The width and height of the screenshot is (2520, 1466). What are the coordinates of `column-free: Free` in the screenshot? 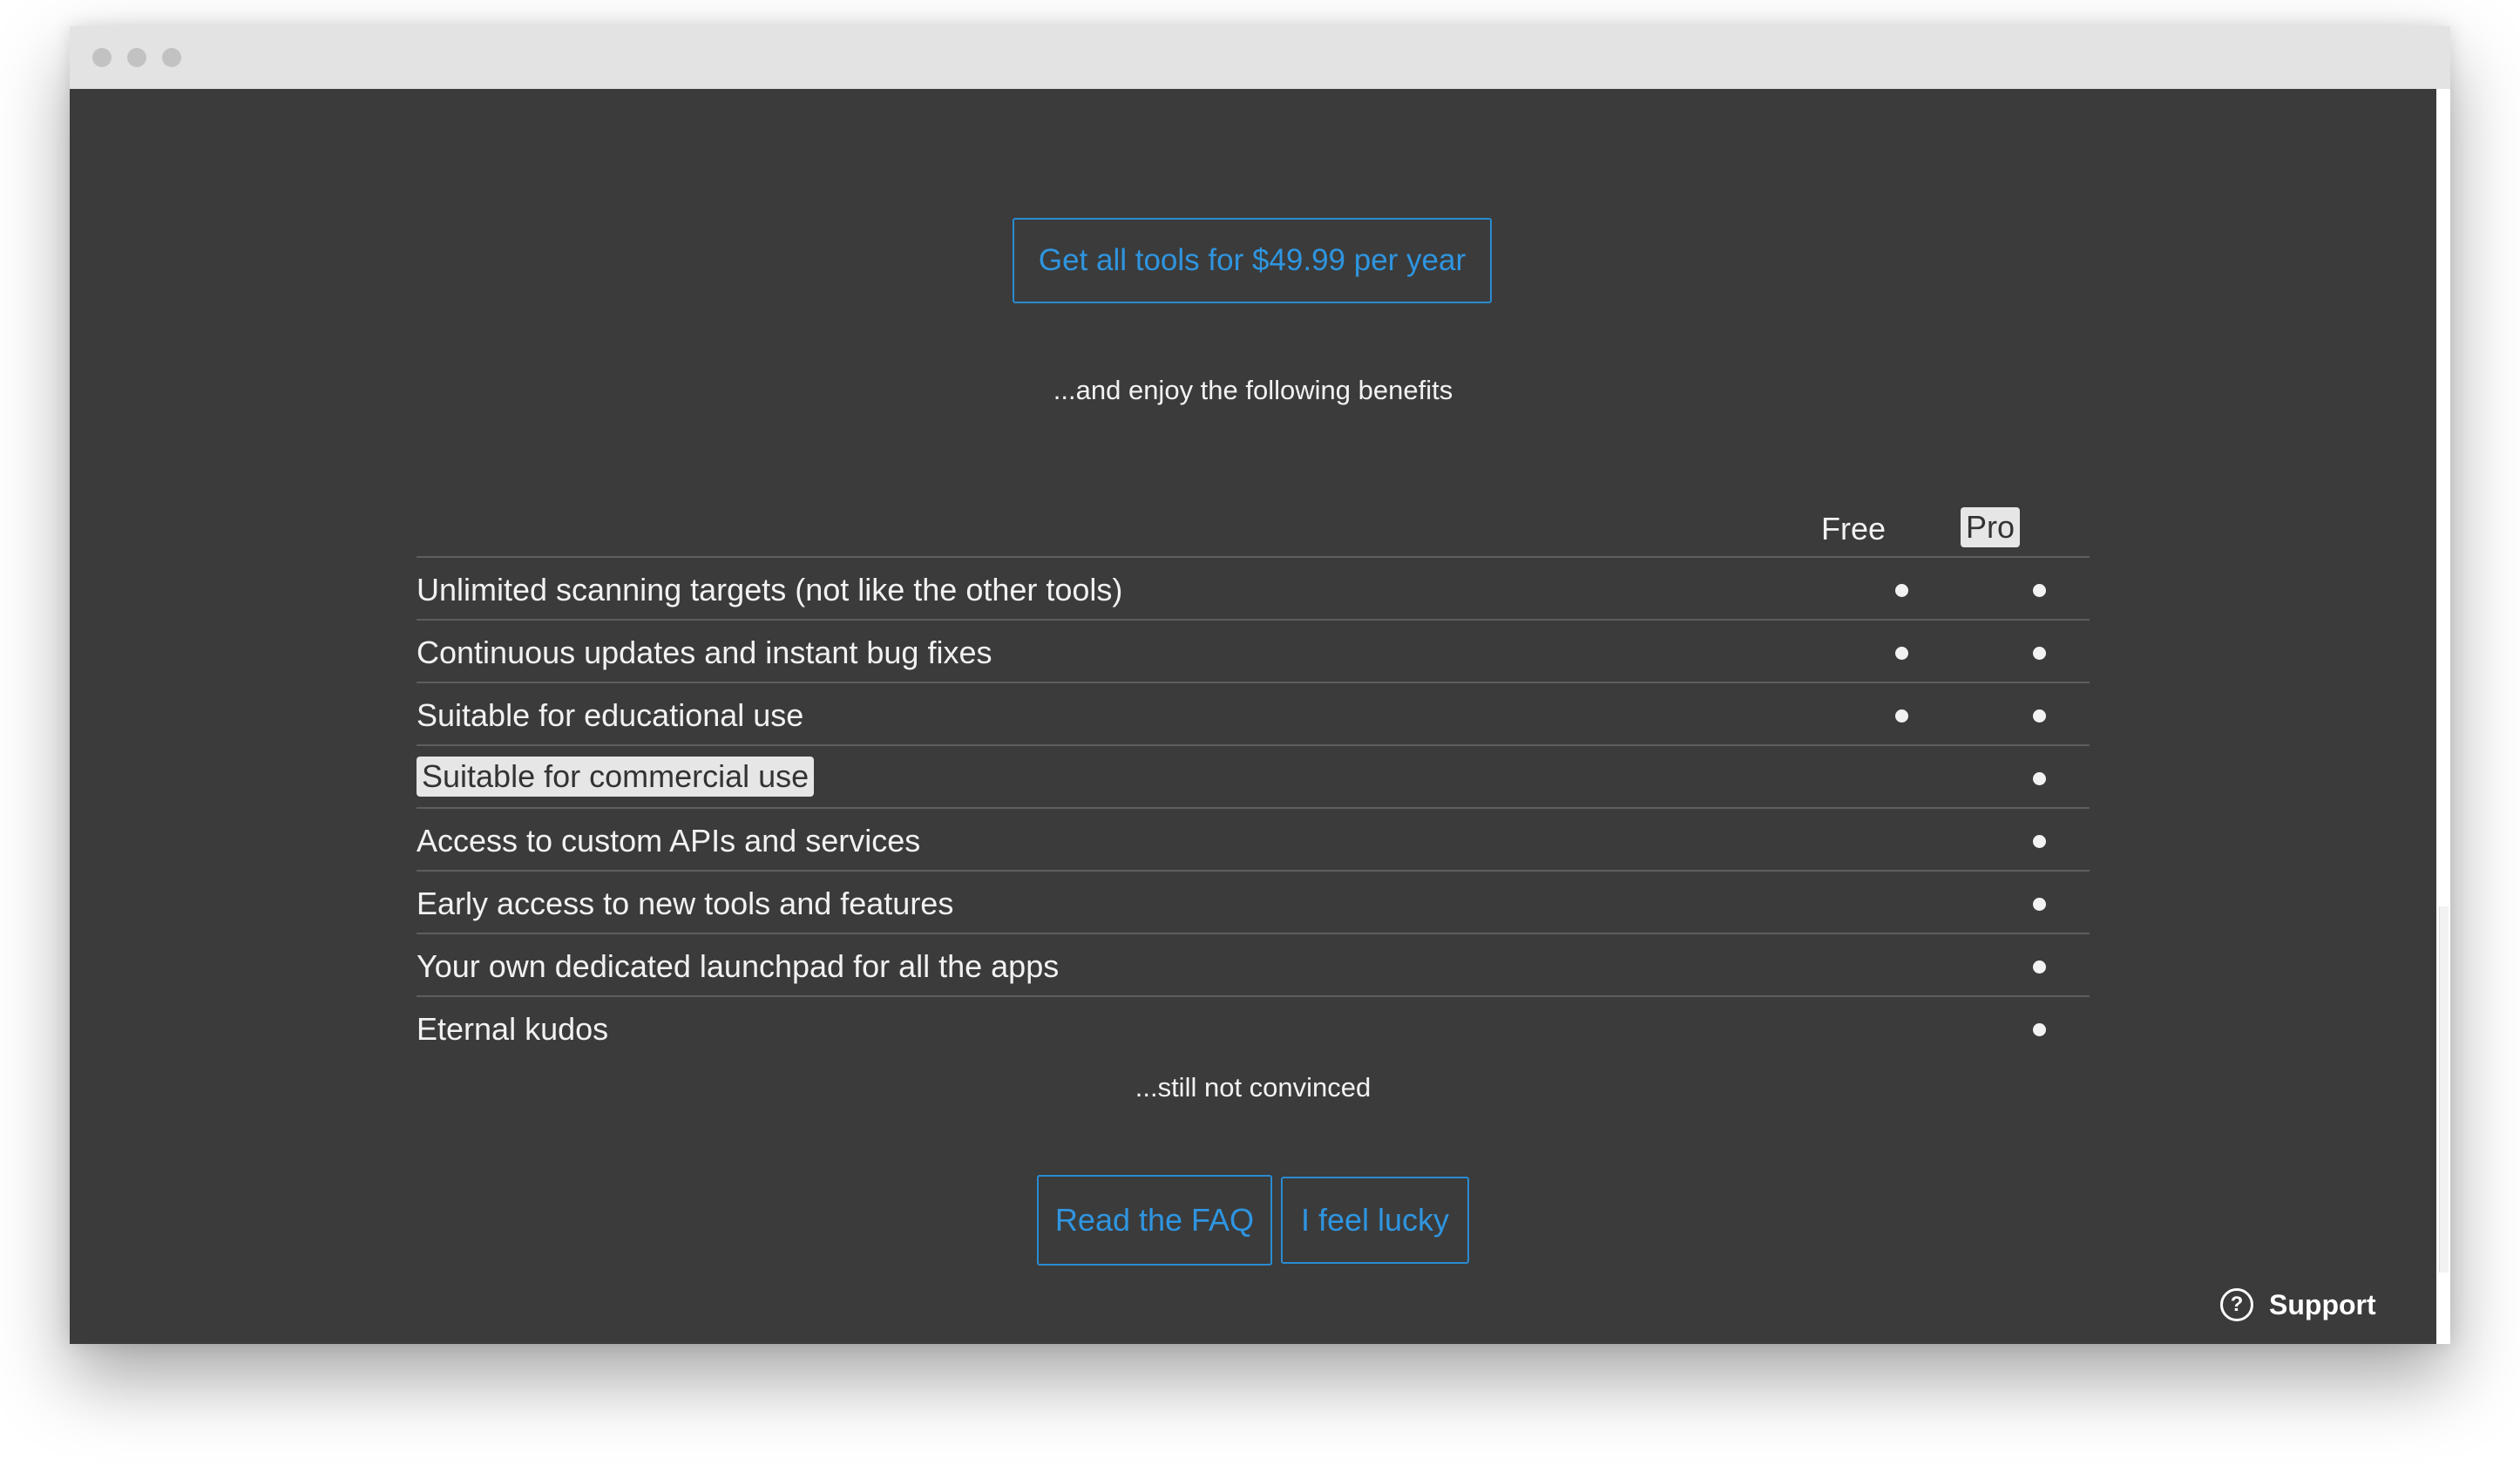 It's located at (1854, 528).